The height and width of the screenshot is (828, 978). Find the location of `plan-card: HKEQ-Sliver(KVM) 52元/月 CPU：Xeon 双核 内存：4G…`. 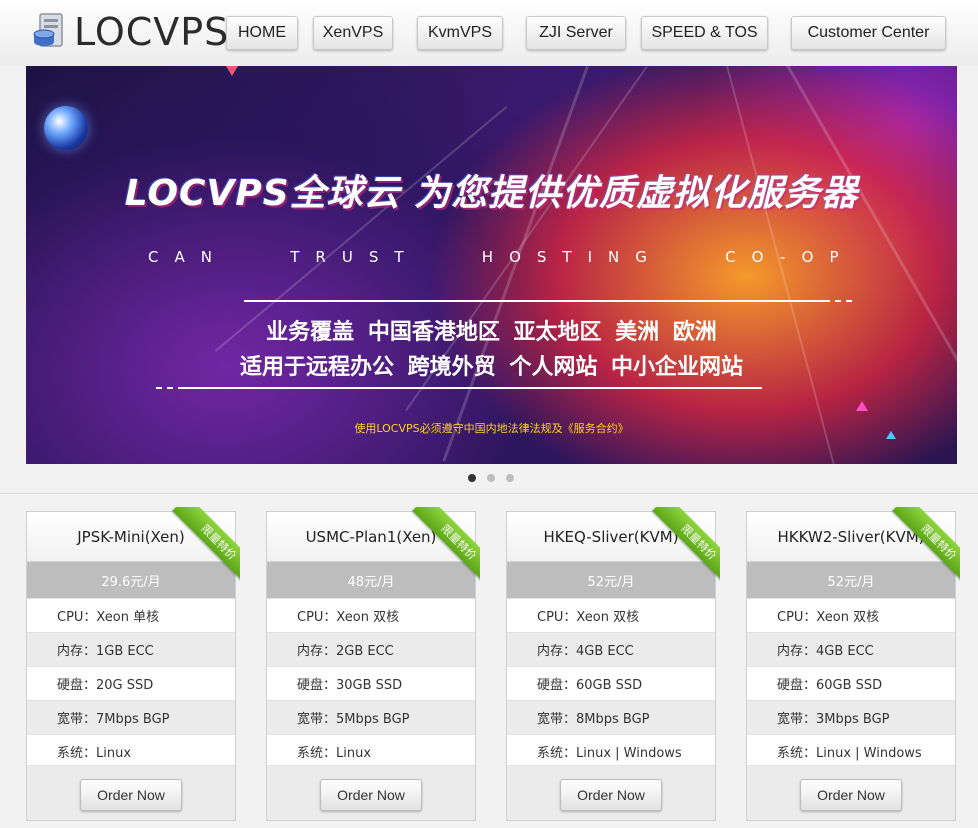

plan-card: HKEQ-Sliver(KVM) 52元/月 CPU：Xeon 双核 内存：4G… is located at coordinates (613, 664).